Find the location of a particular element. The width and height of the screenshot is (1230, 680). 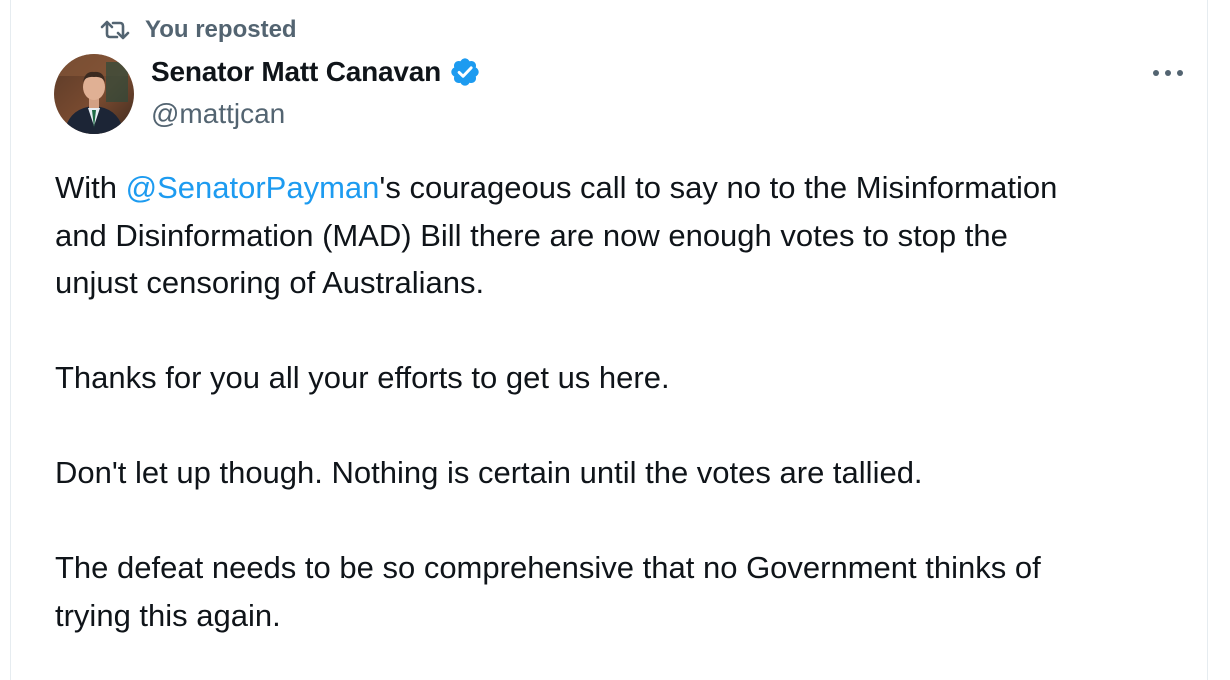

repost-icon is located at coordinates (115, 30).